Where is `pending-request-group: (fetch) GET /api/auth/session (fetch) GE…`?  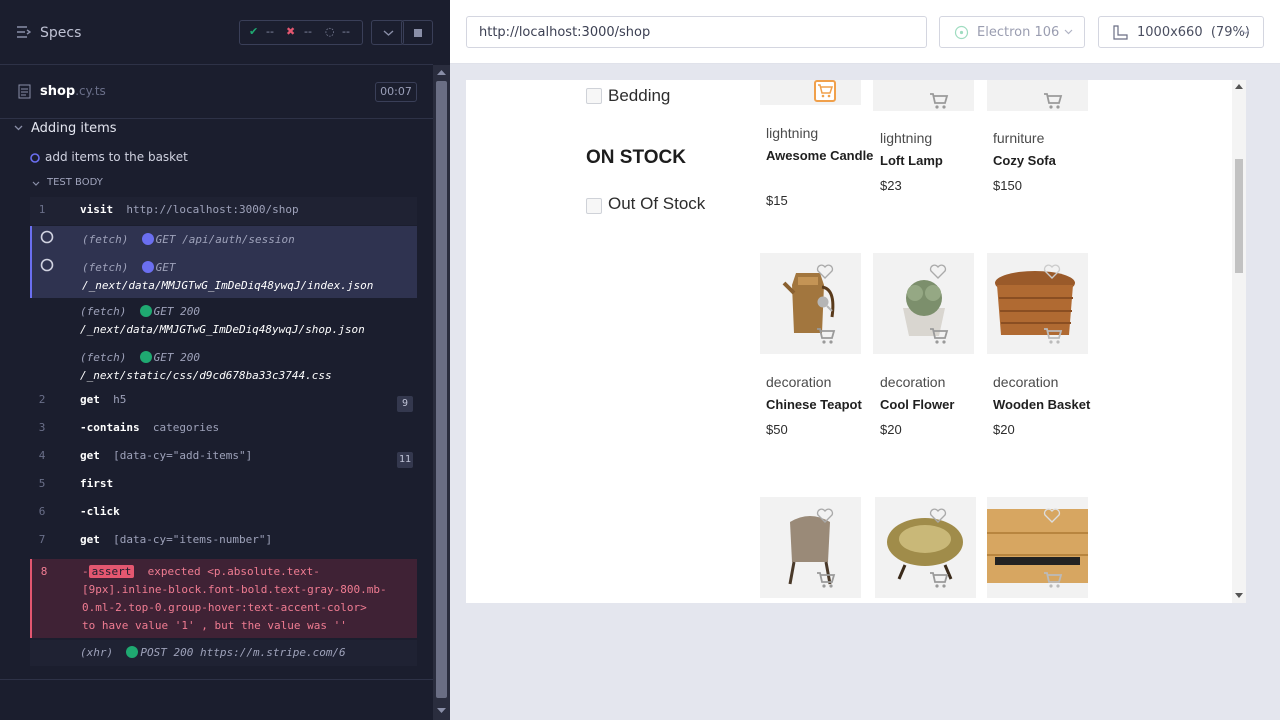 pending-request-group: (fetch) GET /api/auth/session (fetch) GE… is located at coordinates (223, 262).